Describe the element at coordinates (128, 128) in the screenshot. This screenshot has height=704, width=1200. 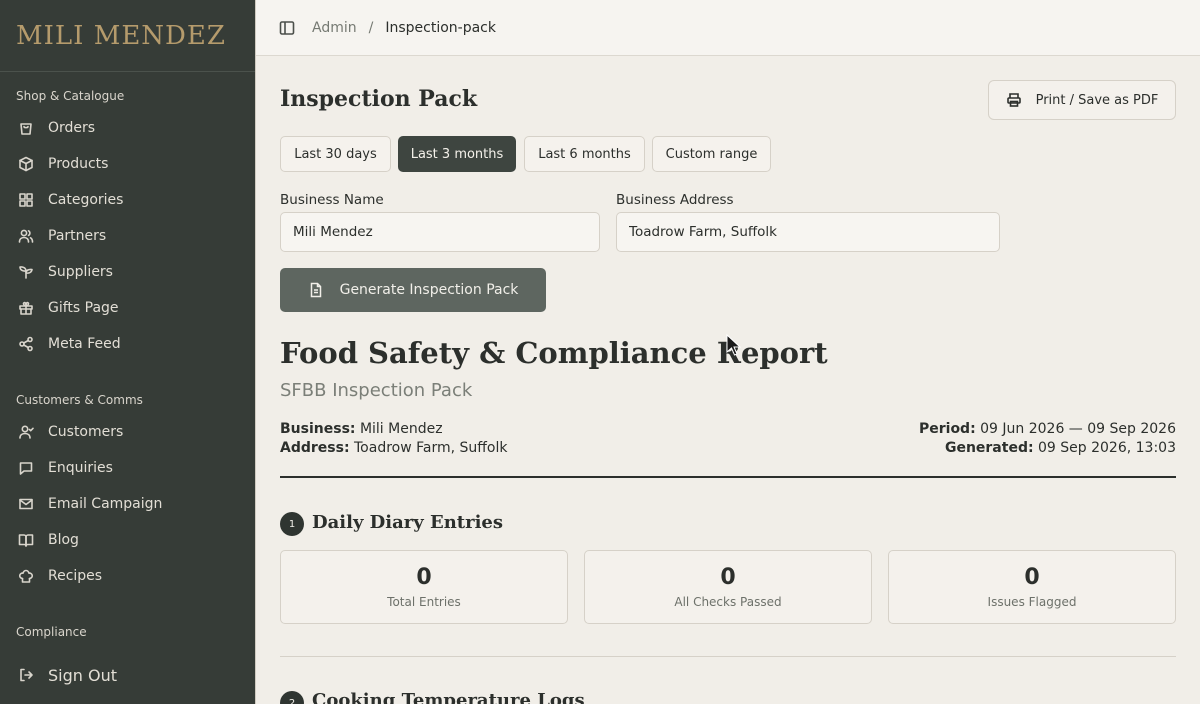
I see `sidebar-item-orders: Orders` at that location.